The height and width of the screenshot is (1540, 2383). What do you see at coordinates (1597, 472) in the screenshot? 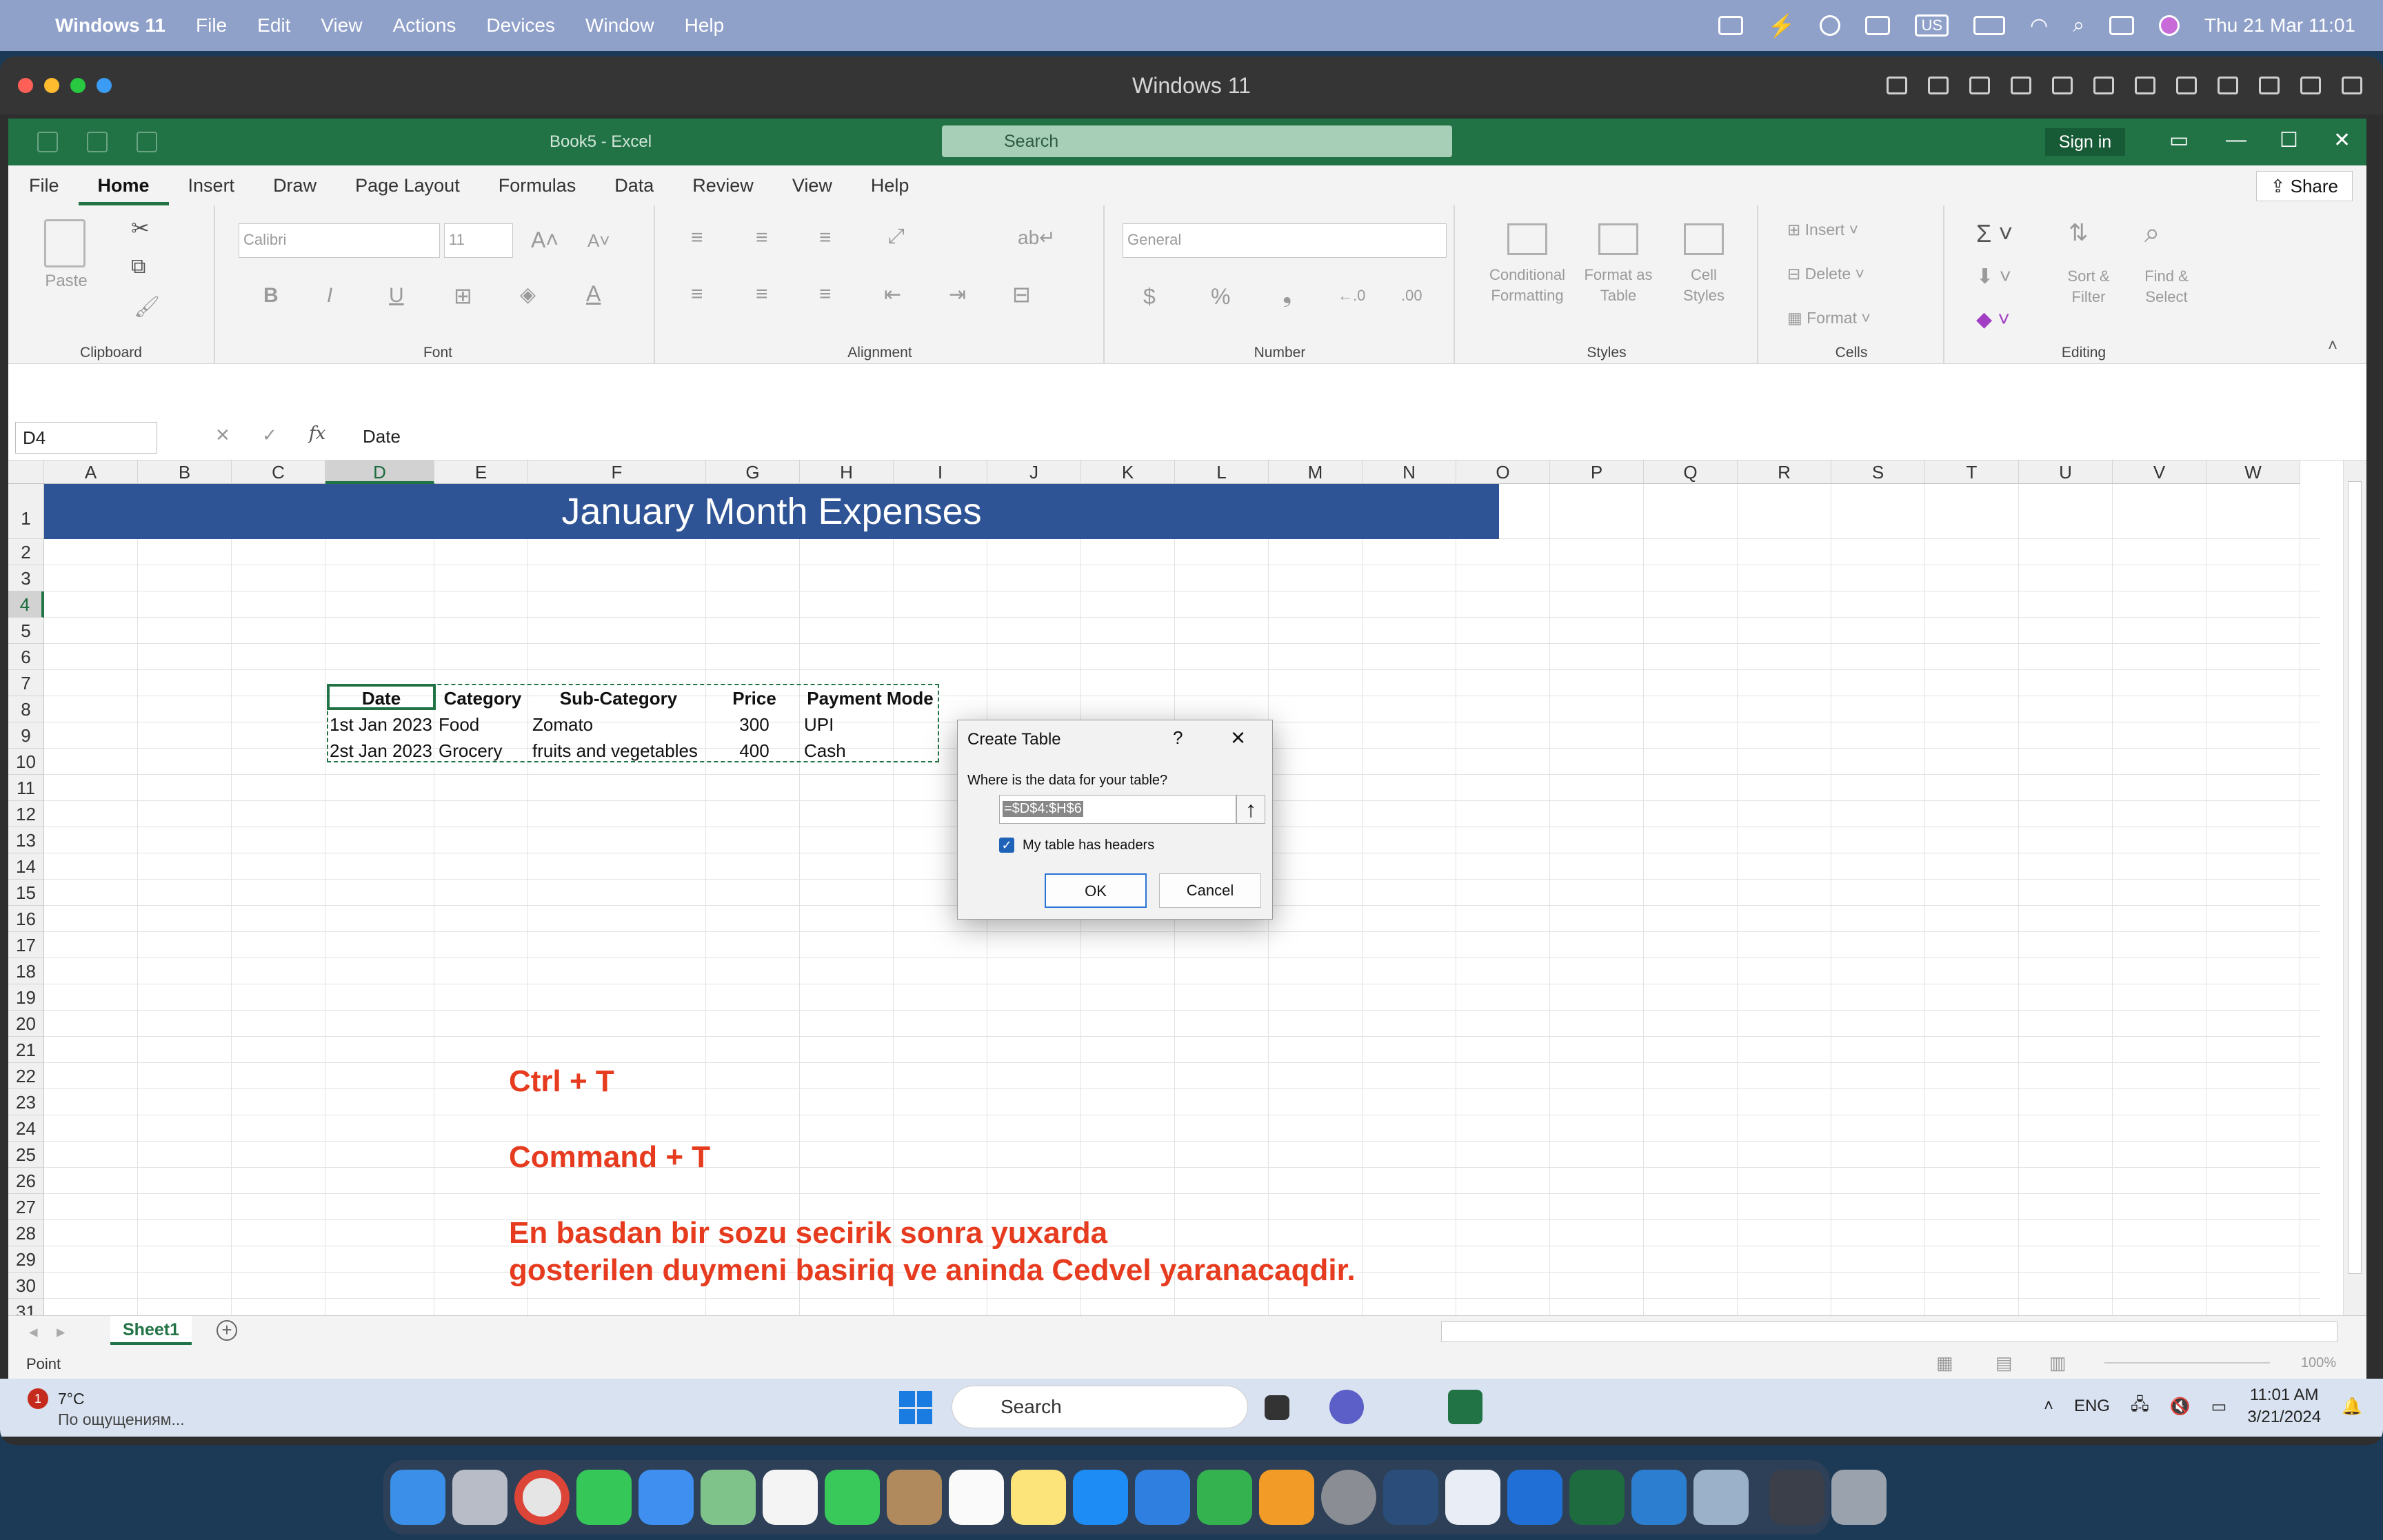
I see `column-header-p: P` at bounding box center [1597, 472].